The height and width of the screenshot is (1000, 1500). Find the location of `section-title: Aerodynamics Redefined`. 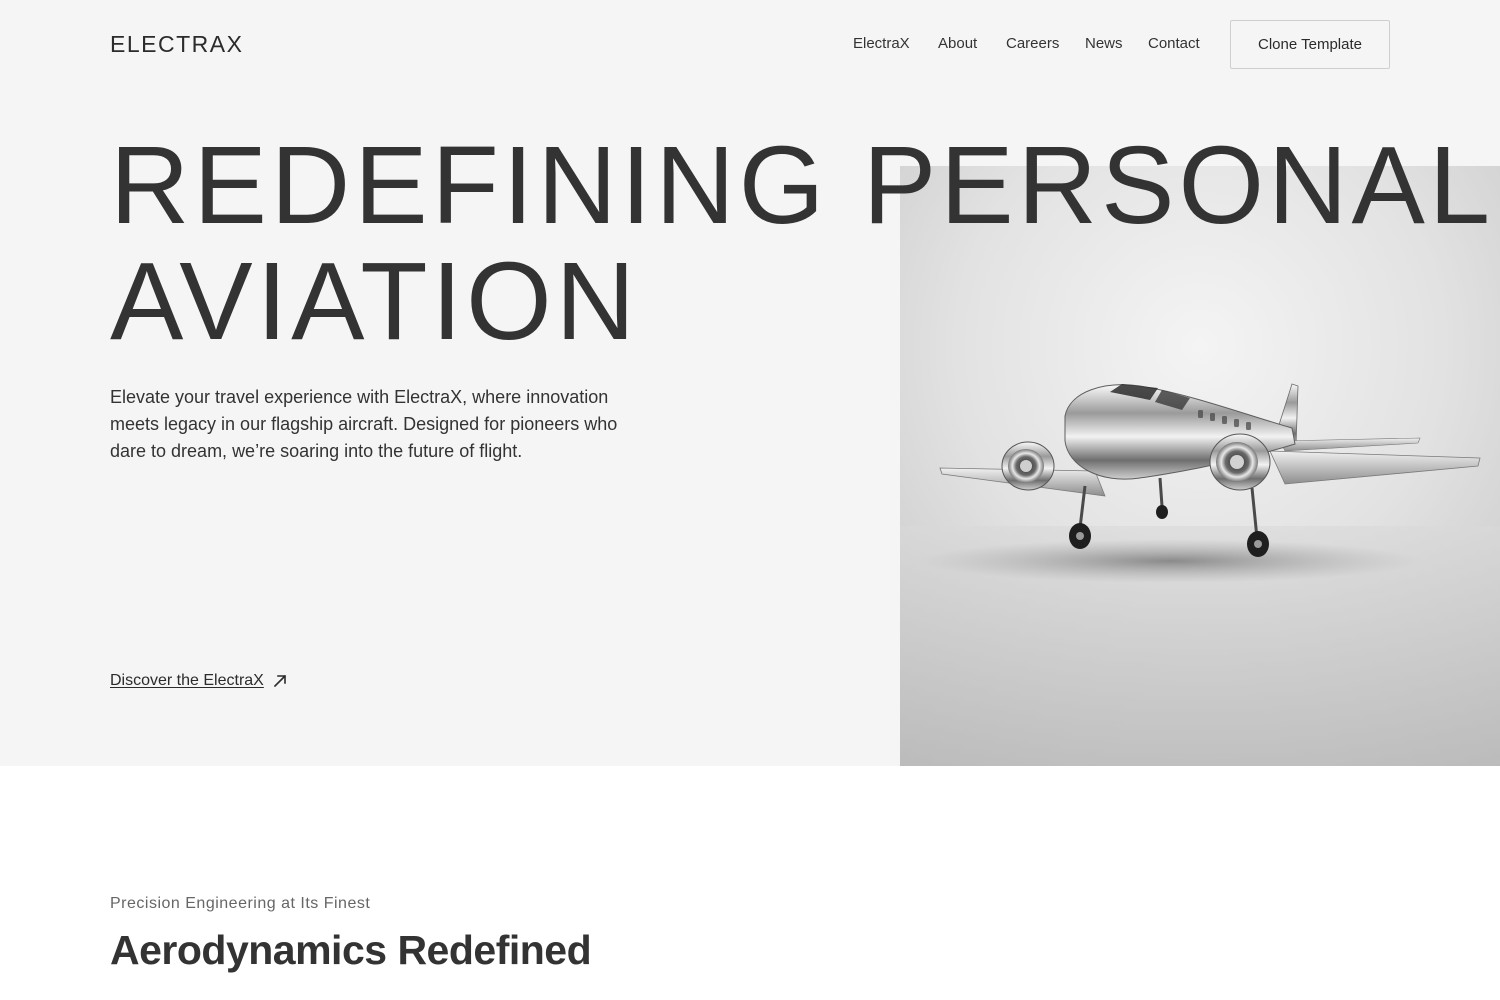

section-title: Aerodynamics Redefined is located at coordinates (351, 950).